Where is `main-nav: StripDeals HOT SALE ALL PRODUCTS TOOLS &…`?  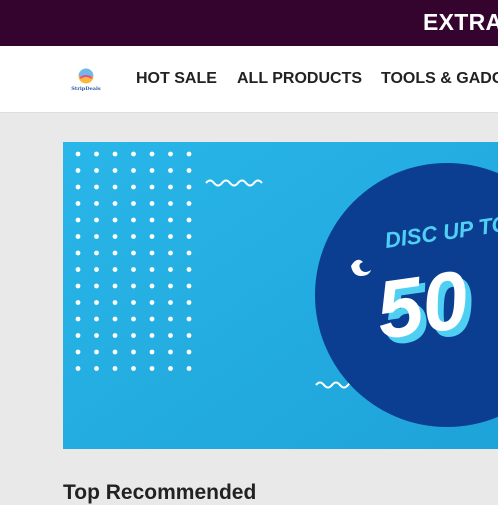 main-nav: StripDeals HOT SALE ALL PRODUCTS TOOLS &… is located at coordinates (249, 79).